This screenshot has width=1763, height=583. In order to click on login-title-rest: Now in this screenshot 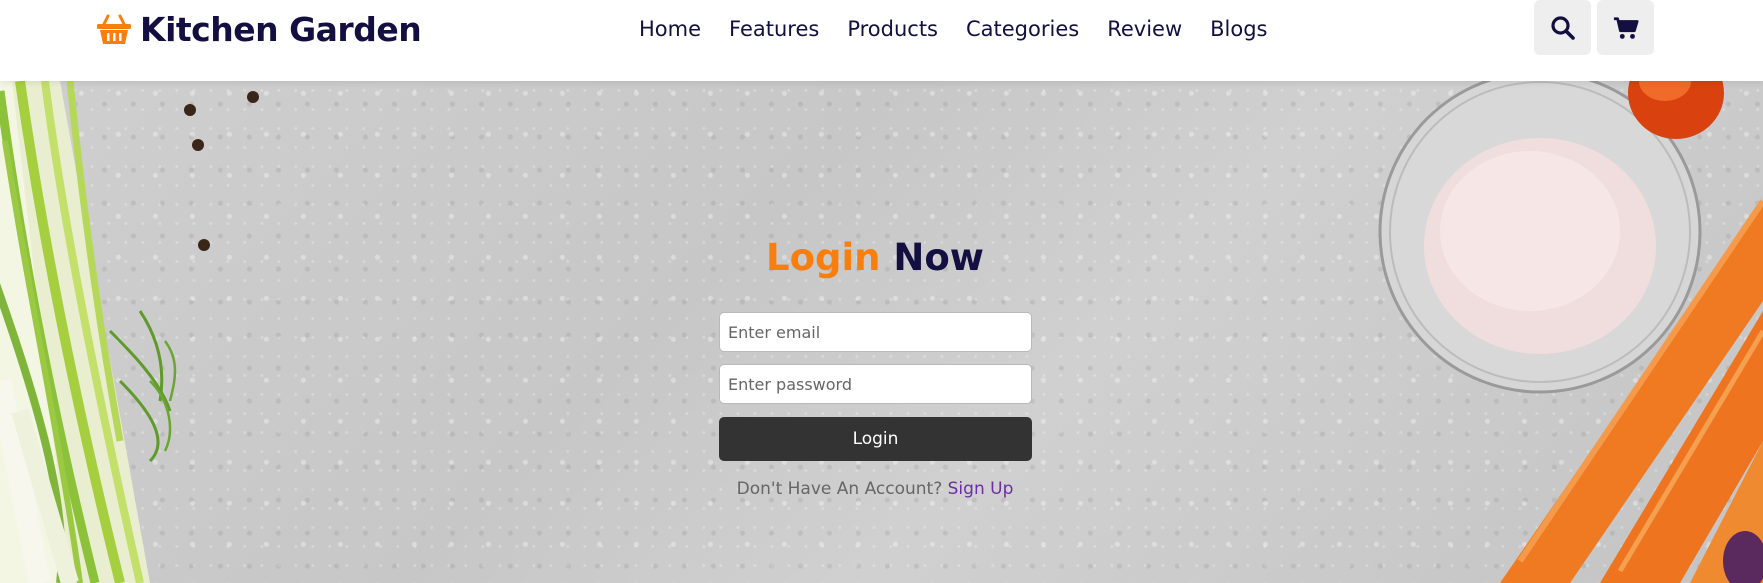, I will do `click(938, 257)`.